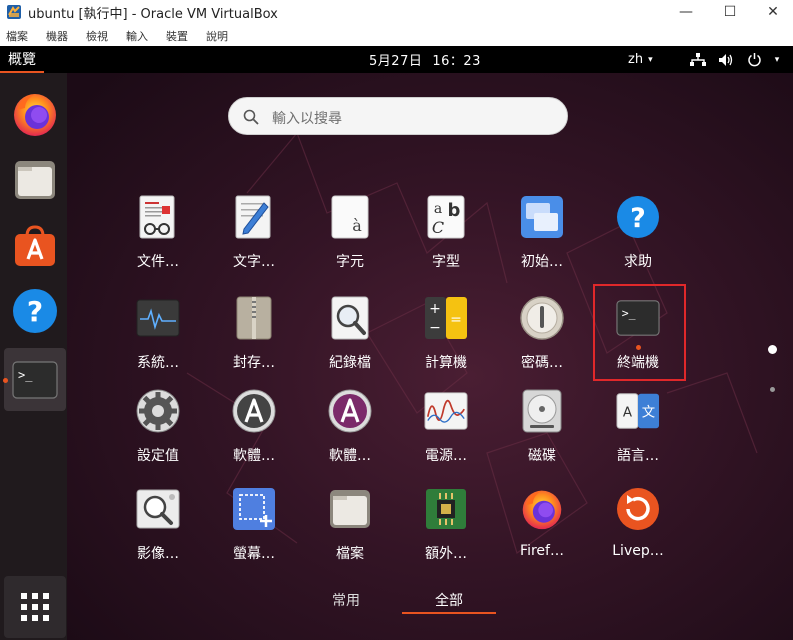  Describe the element at coordinates (350, 262) in the screenshot. I see `app-label: 字元` at that location.